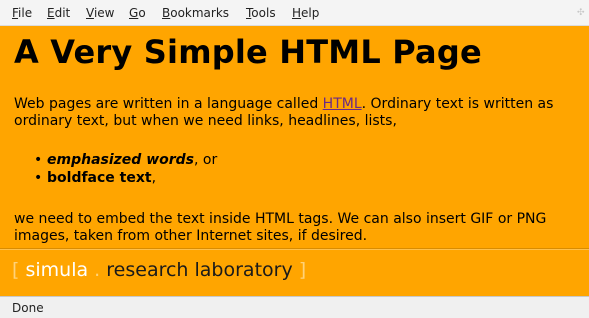  I want to click on list-item: • boldface text,, so click(95, 178).